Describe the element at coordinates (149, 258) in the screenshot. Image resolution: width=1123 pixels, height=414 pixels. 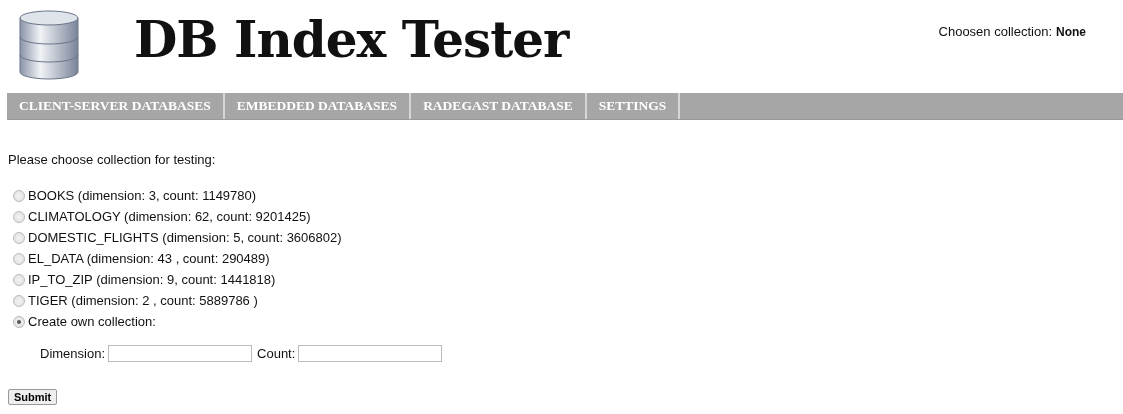
I see `option-label: EL_DATA (dimension: 43 , count: 290489)` at that location.